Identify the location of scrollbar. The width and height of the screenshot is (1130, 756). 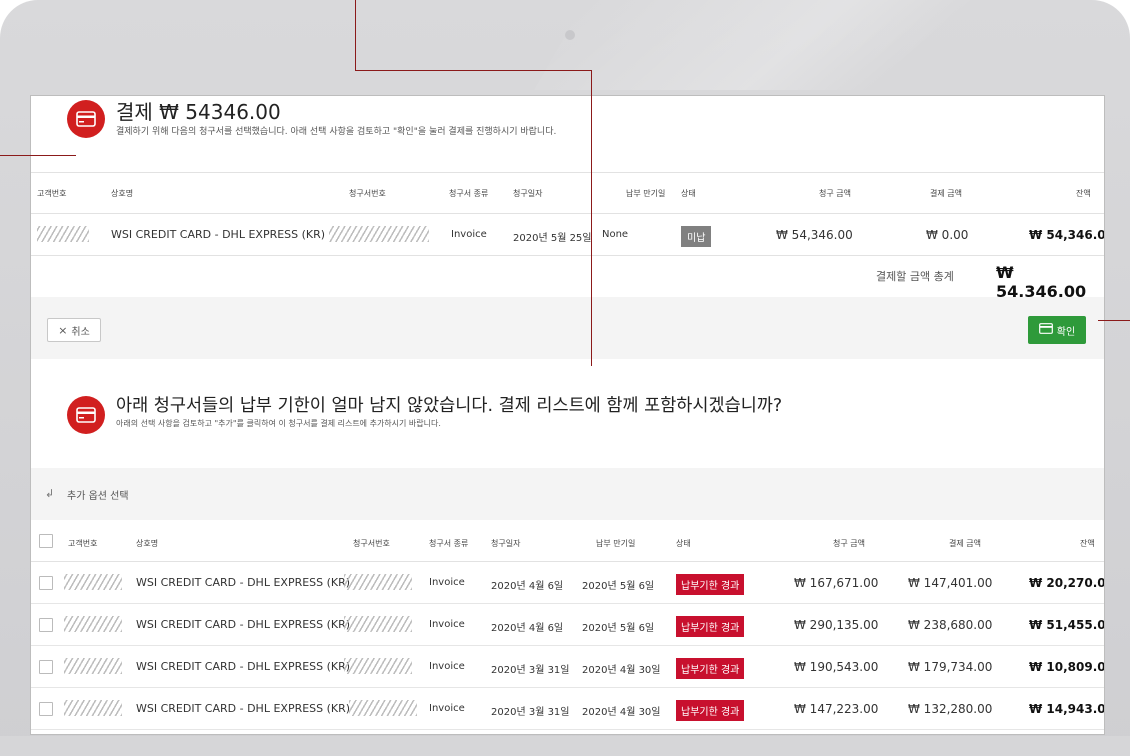
(1104, 286).